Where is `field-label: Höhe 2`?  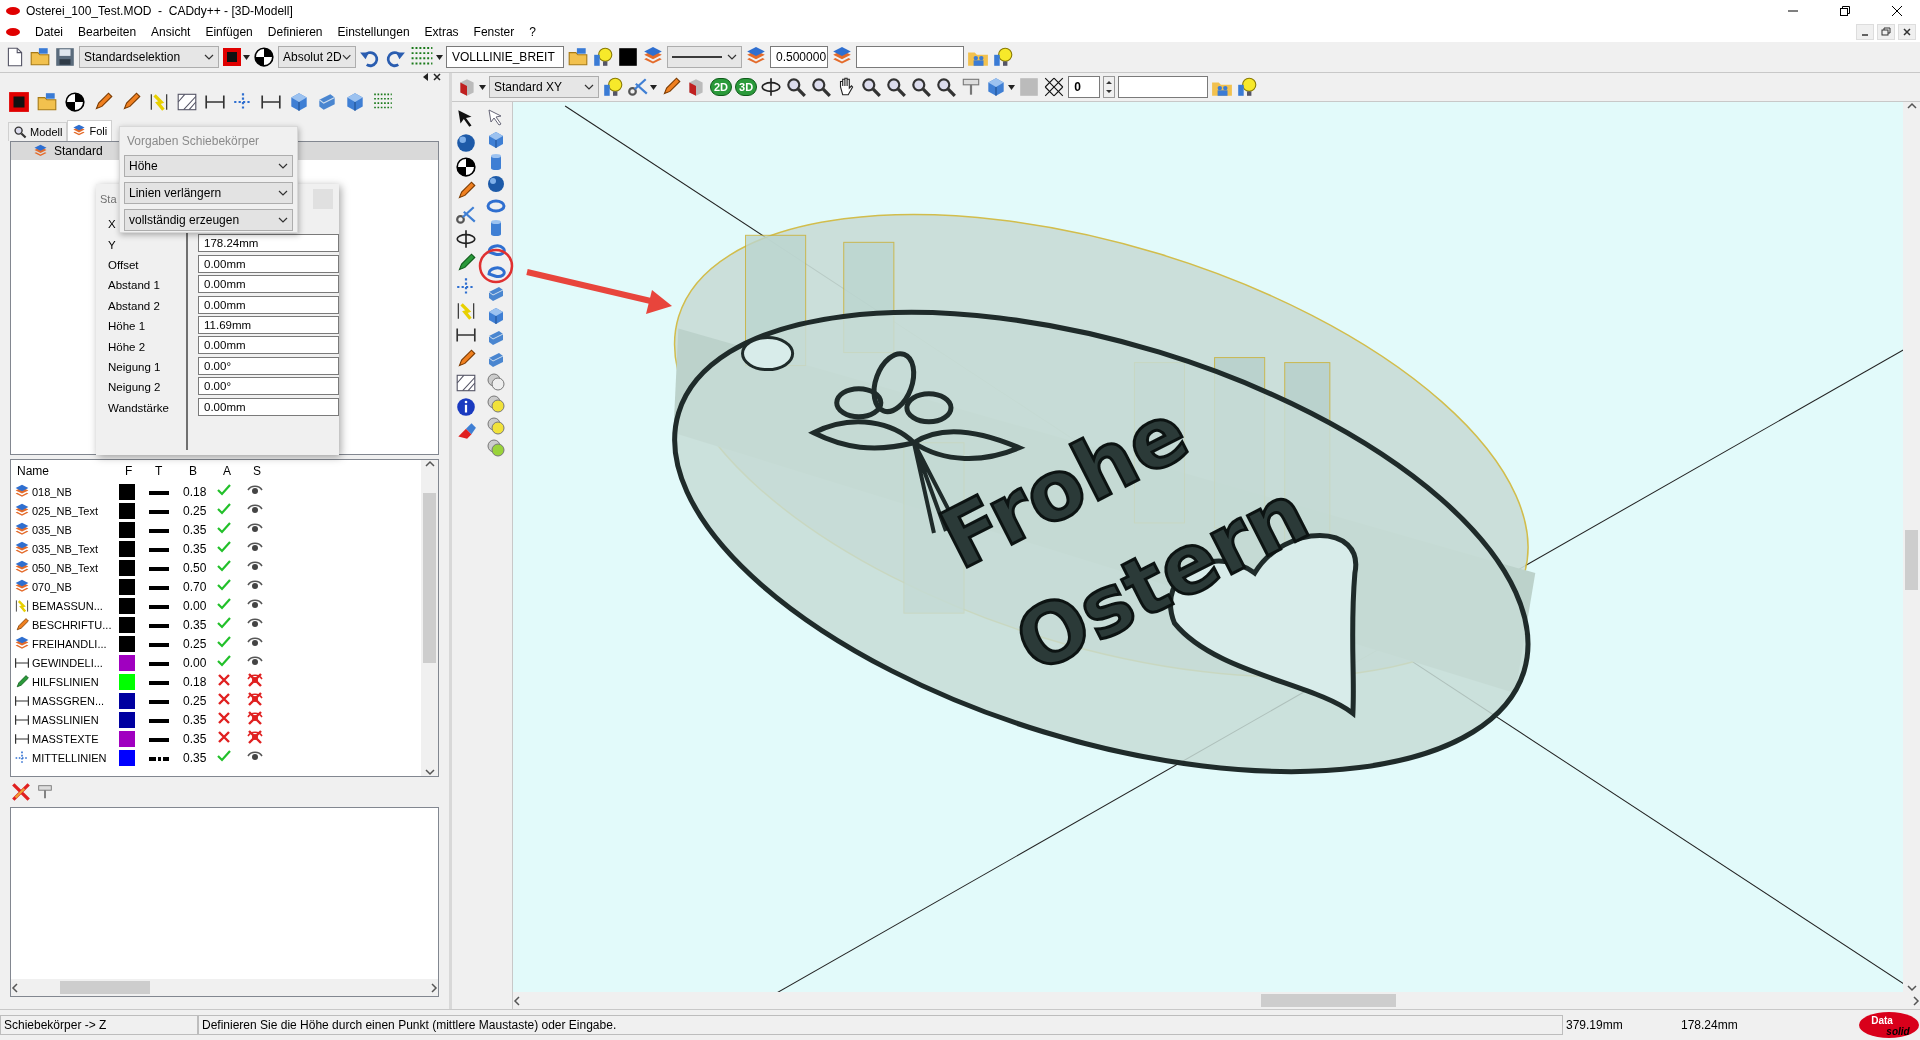
field-label: Höhe 2 is located at coordinates (126, 347).